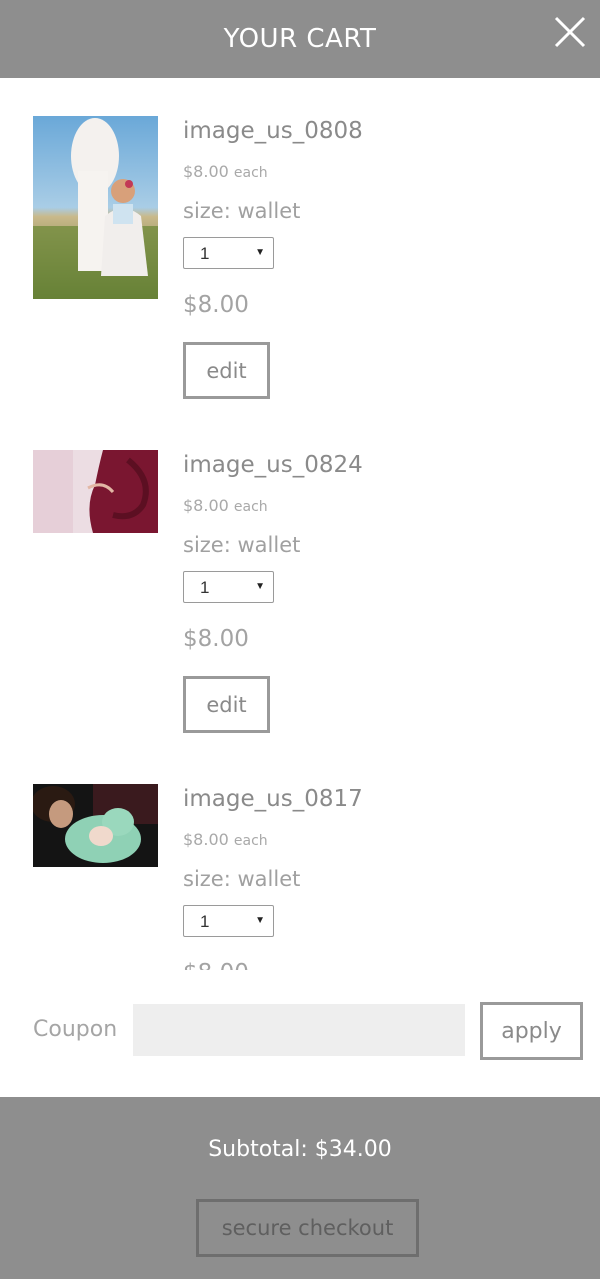  I want to click on subtotal-value: $34.00, so click(353, 1149).